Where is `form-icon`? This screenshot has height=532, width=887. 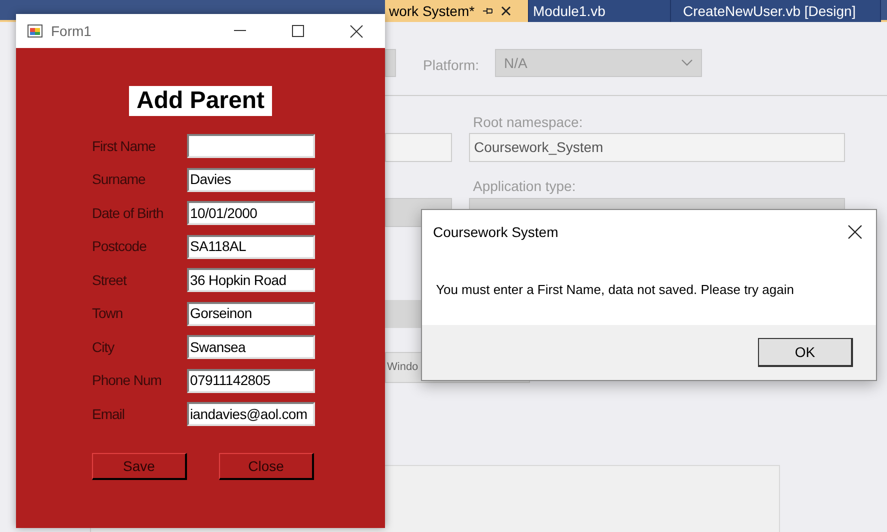 form-icon is located at coordinates (35, 31).